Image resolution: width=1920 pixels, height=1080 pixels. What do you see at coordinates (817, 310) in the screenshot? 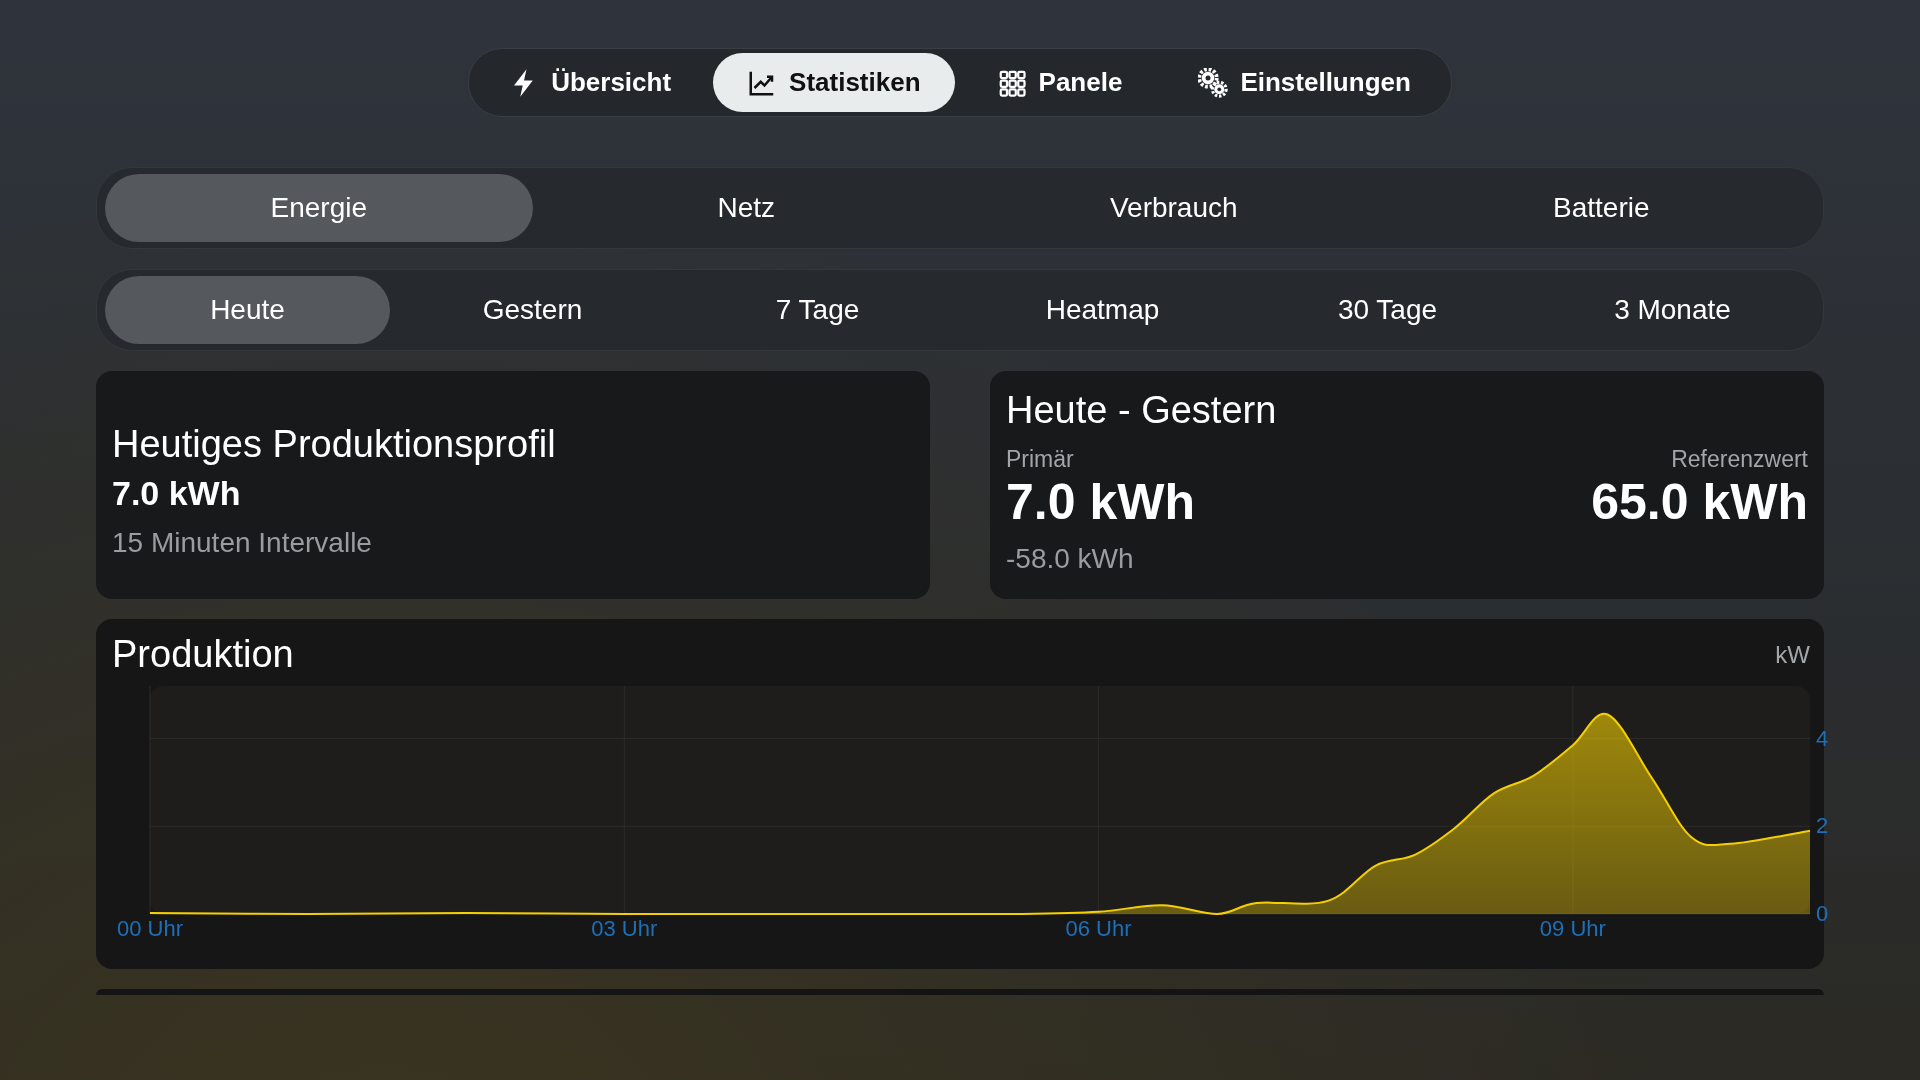
I see `period-tab: 7 Tage` at bounding box center [817, 310].